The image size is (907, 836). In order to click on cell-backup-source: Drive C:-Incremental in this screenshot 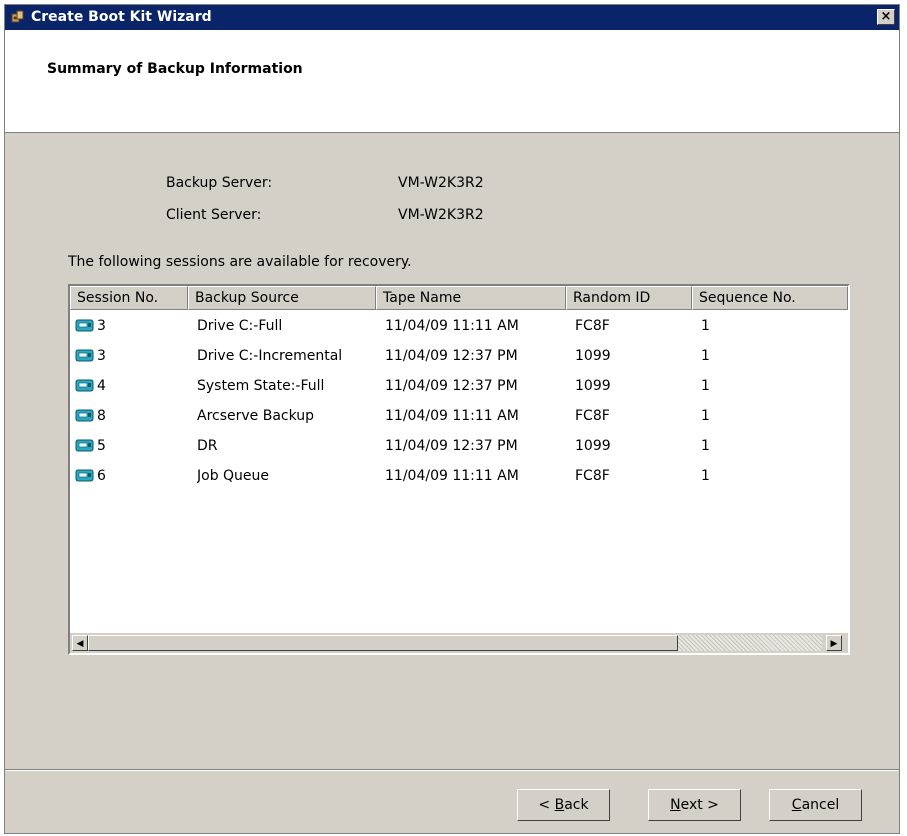, I will do `click(270, 356)`.